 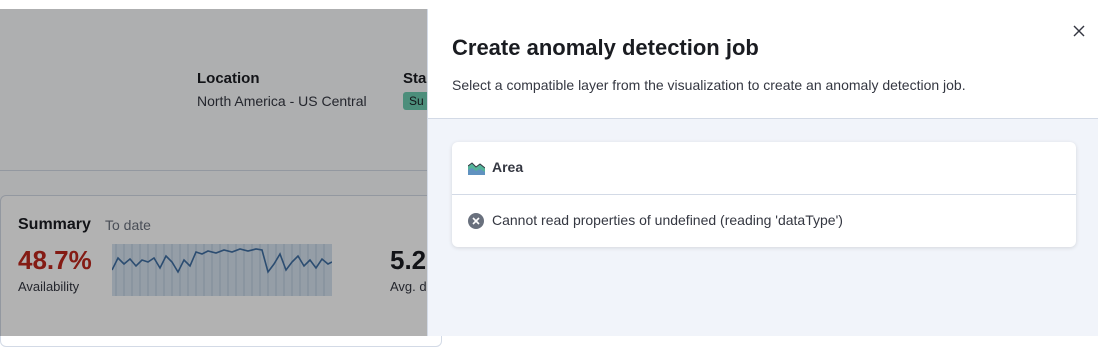 What do you see at coordinates (764, 168) in the screenshot?
I see `layer-card-header: Area` at bounding box center [764, 168].